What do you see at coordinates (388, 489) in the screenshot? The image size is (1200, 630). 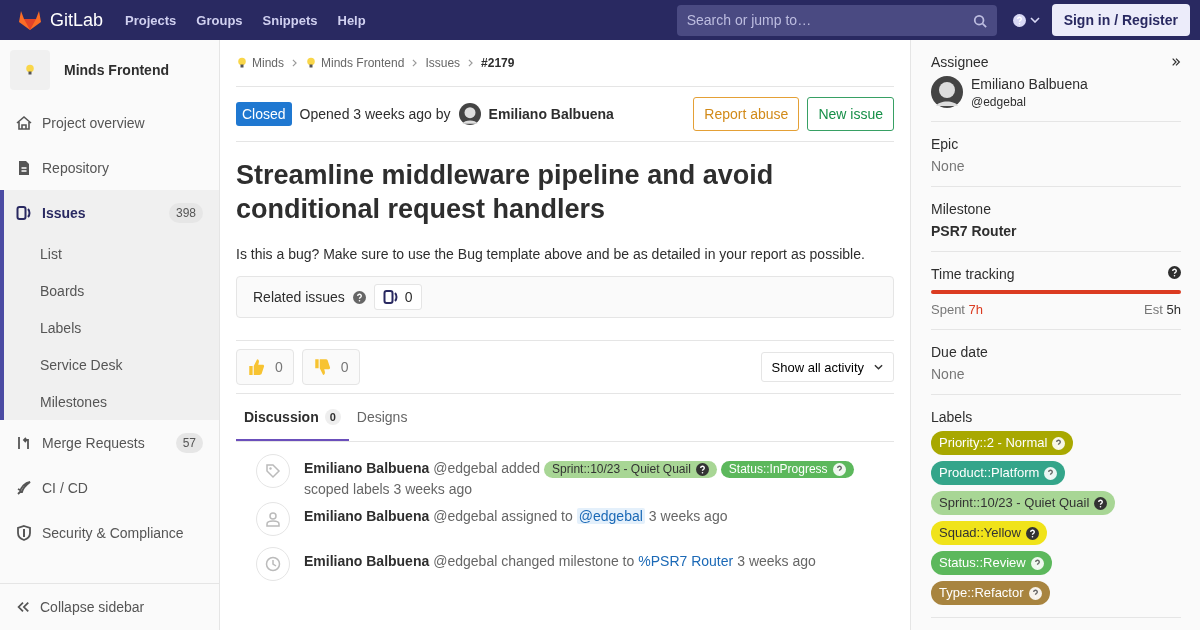 I see `event-text: scoped labels 3 weeks ago` at bounding box center [388, 489].